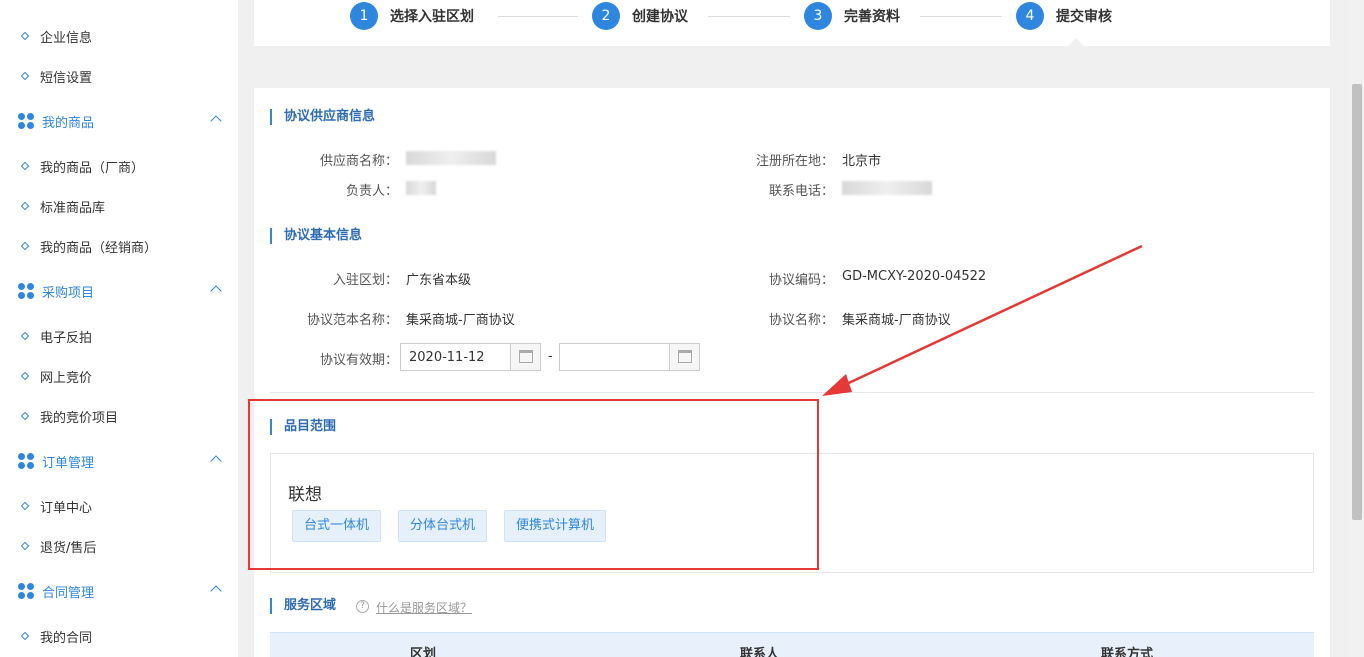  Describe the element at coordinates (533, 484) in the screenshot. I see `annotation-highlight-box` at that location.